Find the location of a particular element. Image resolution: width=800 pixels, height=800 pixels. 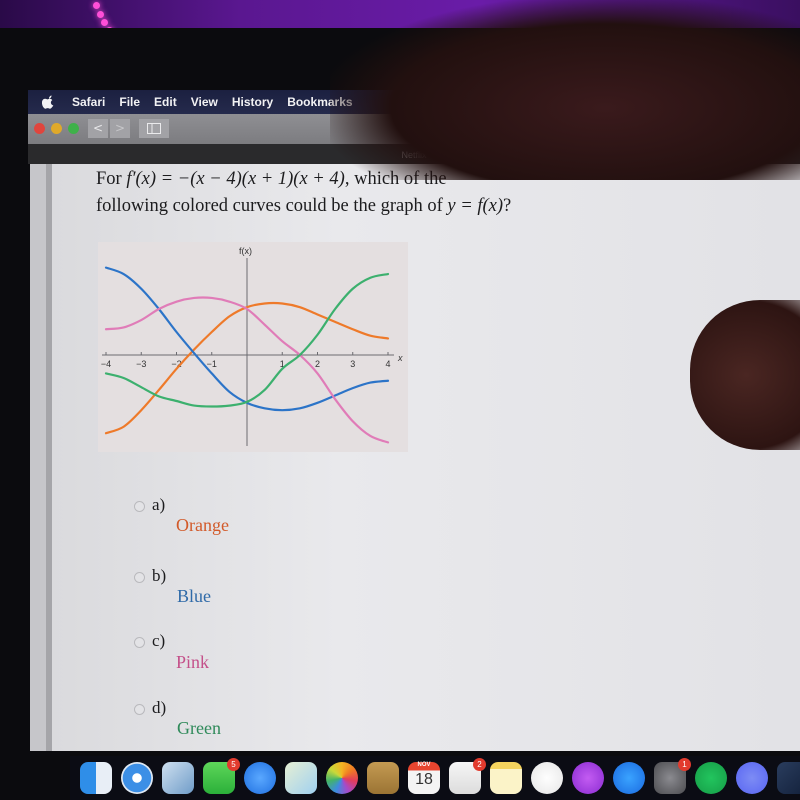

dock-photos-icon is located at coordinates (342, 778).